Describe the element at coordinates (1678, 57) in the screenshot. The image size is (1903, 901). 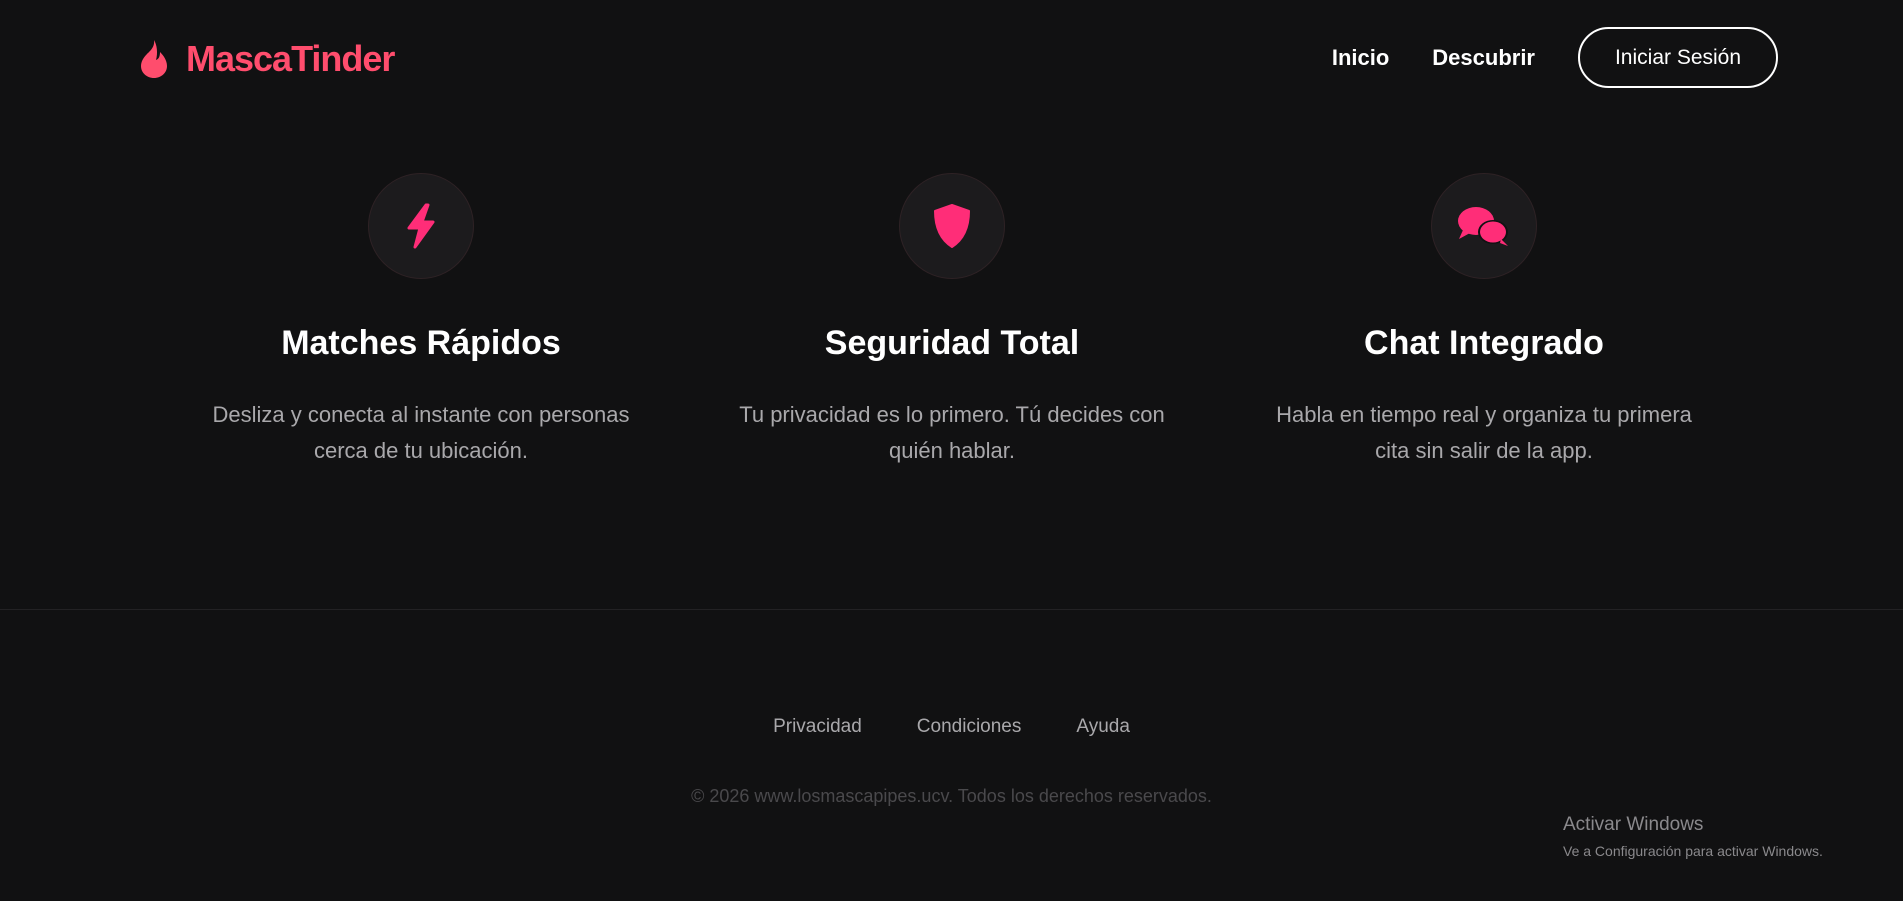
I see `login-button: Iniciar Sesión` at that location.